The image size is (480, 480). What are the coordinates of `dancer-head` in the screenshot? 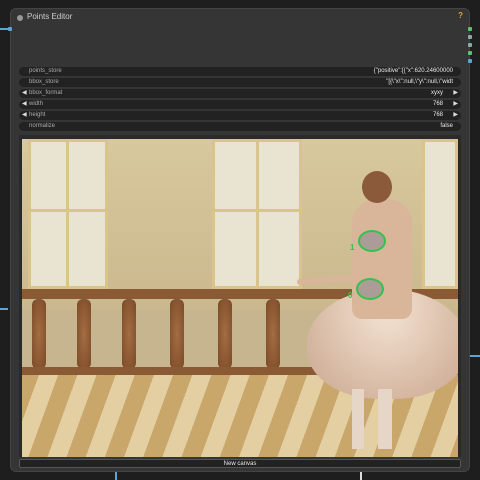 It's located at (377, 187).